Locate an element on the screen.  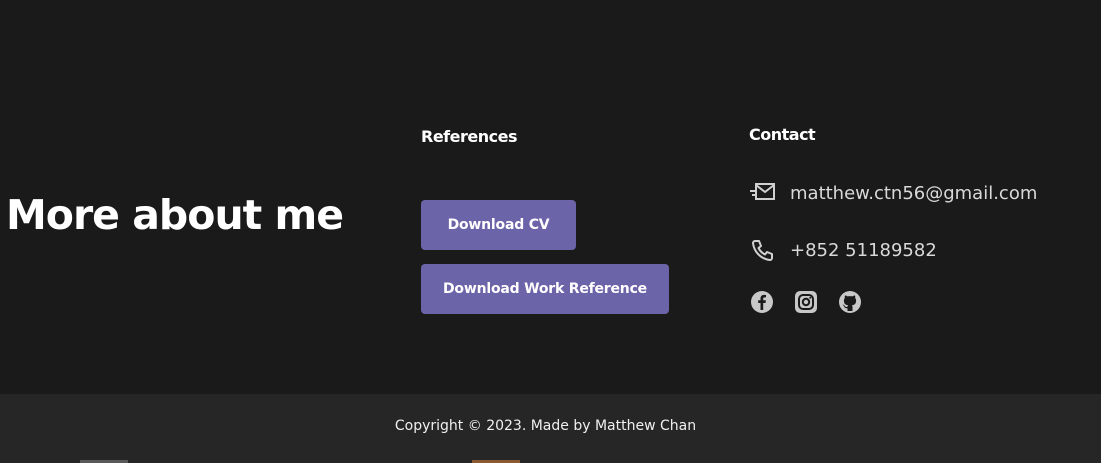
github-icon is located at coordinates (850, 302).